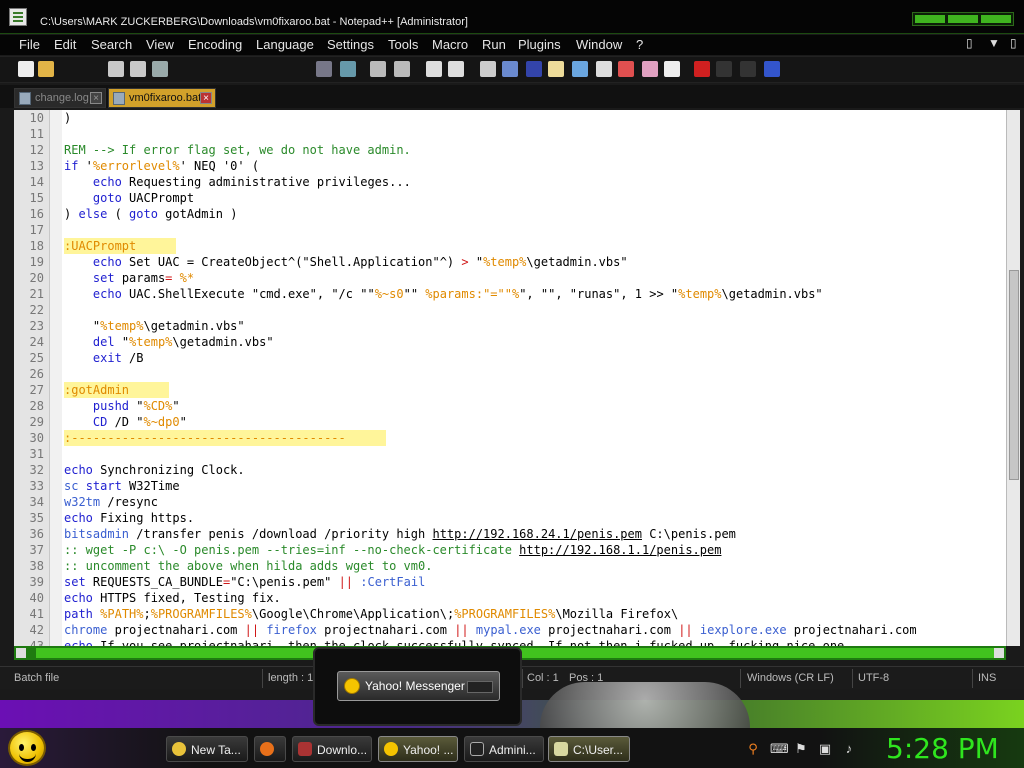 The image size is (1024, 768). Describe the element at coordinates (510, 486) in the screenshot. I see `code-line: 33 sc start W32Time` at that location.